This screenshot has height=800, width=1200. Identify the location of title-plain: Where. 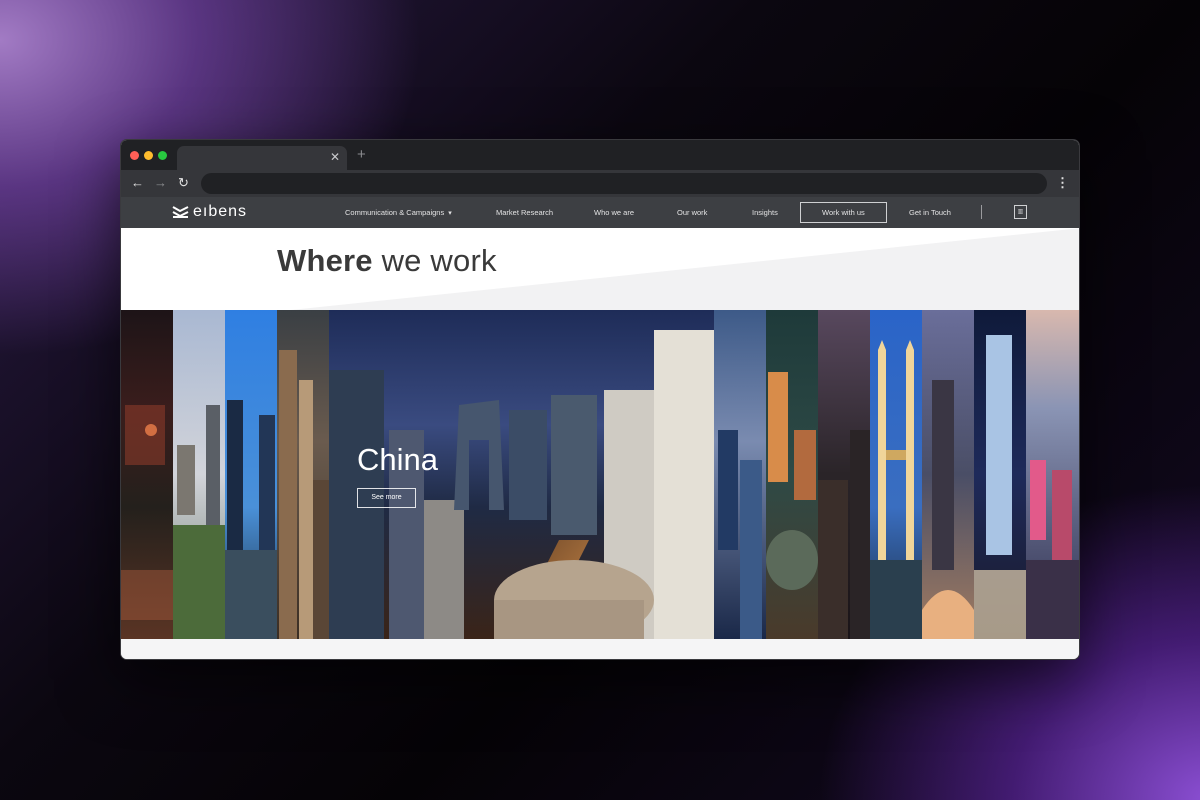
(325, 260).